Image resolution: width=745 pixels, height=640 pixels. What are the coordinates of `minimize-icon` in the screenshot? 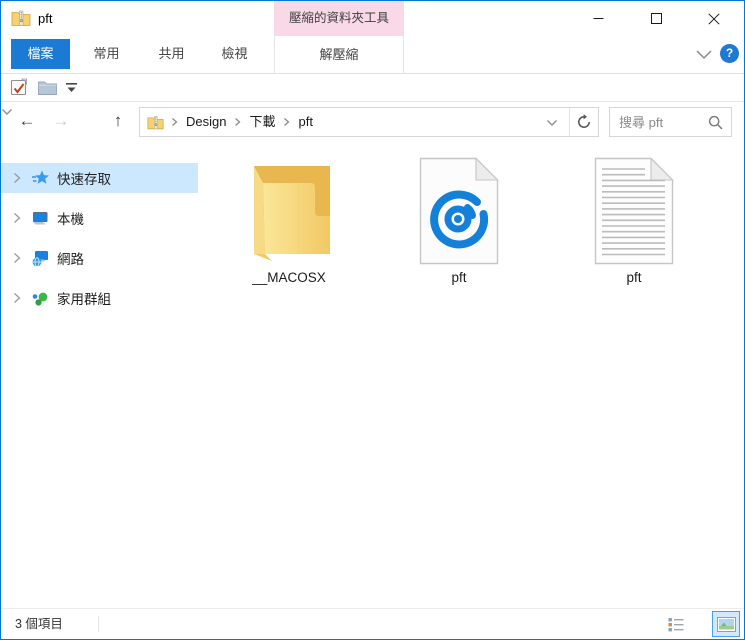 It's located at (598, 18).